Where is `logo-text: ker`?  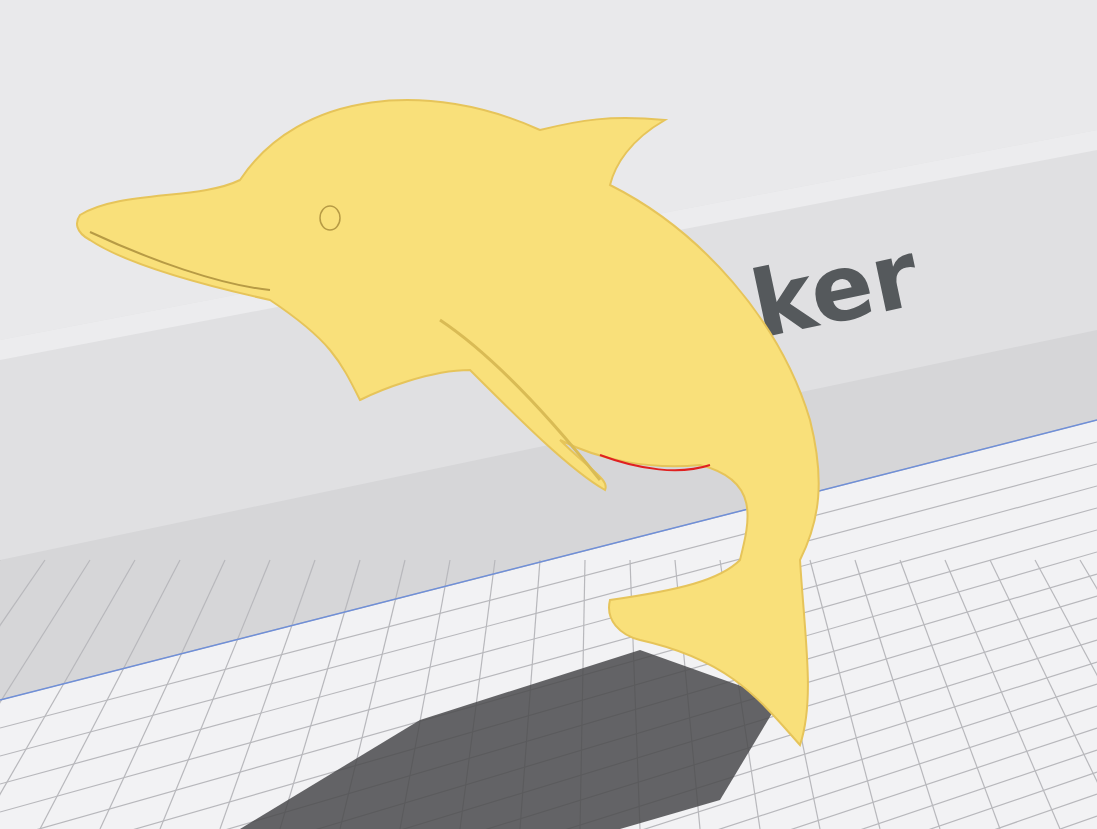 logo-text: ker is located at coordinates (835, 290).